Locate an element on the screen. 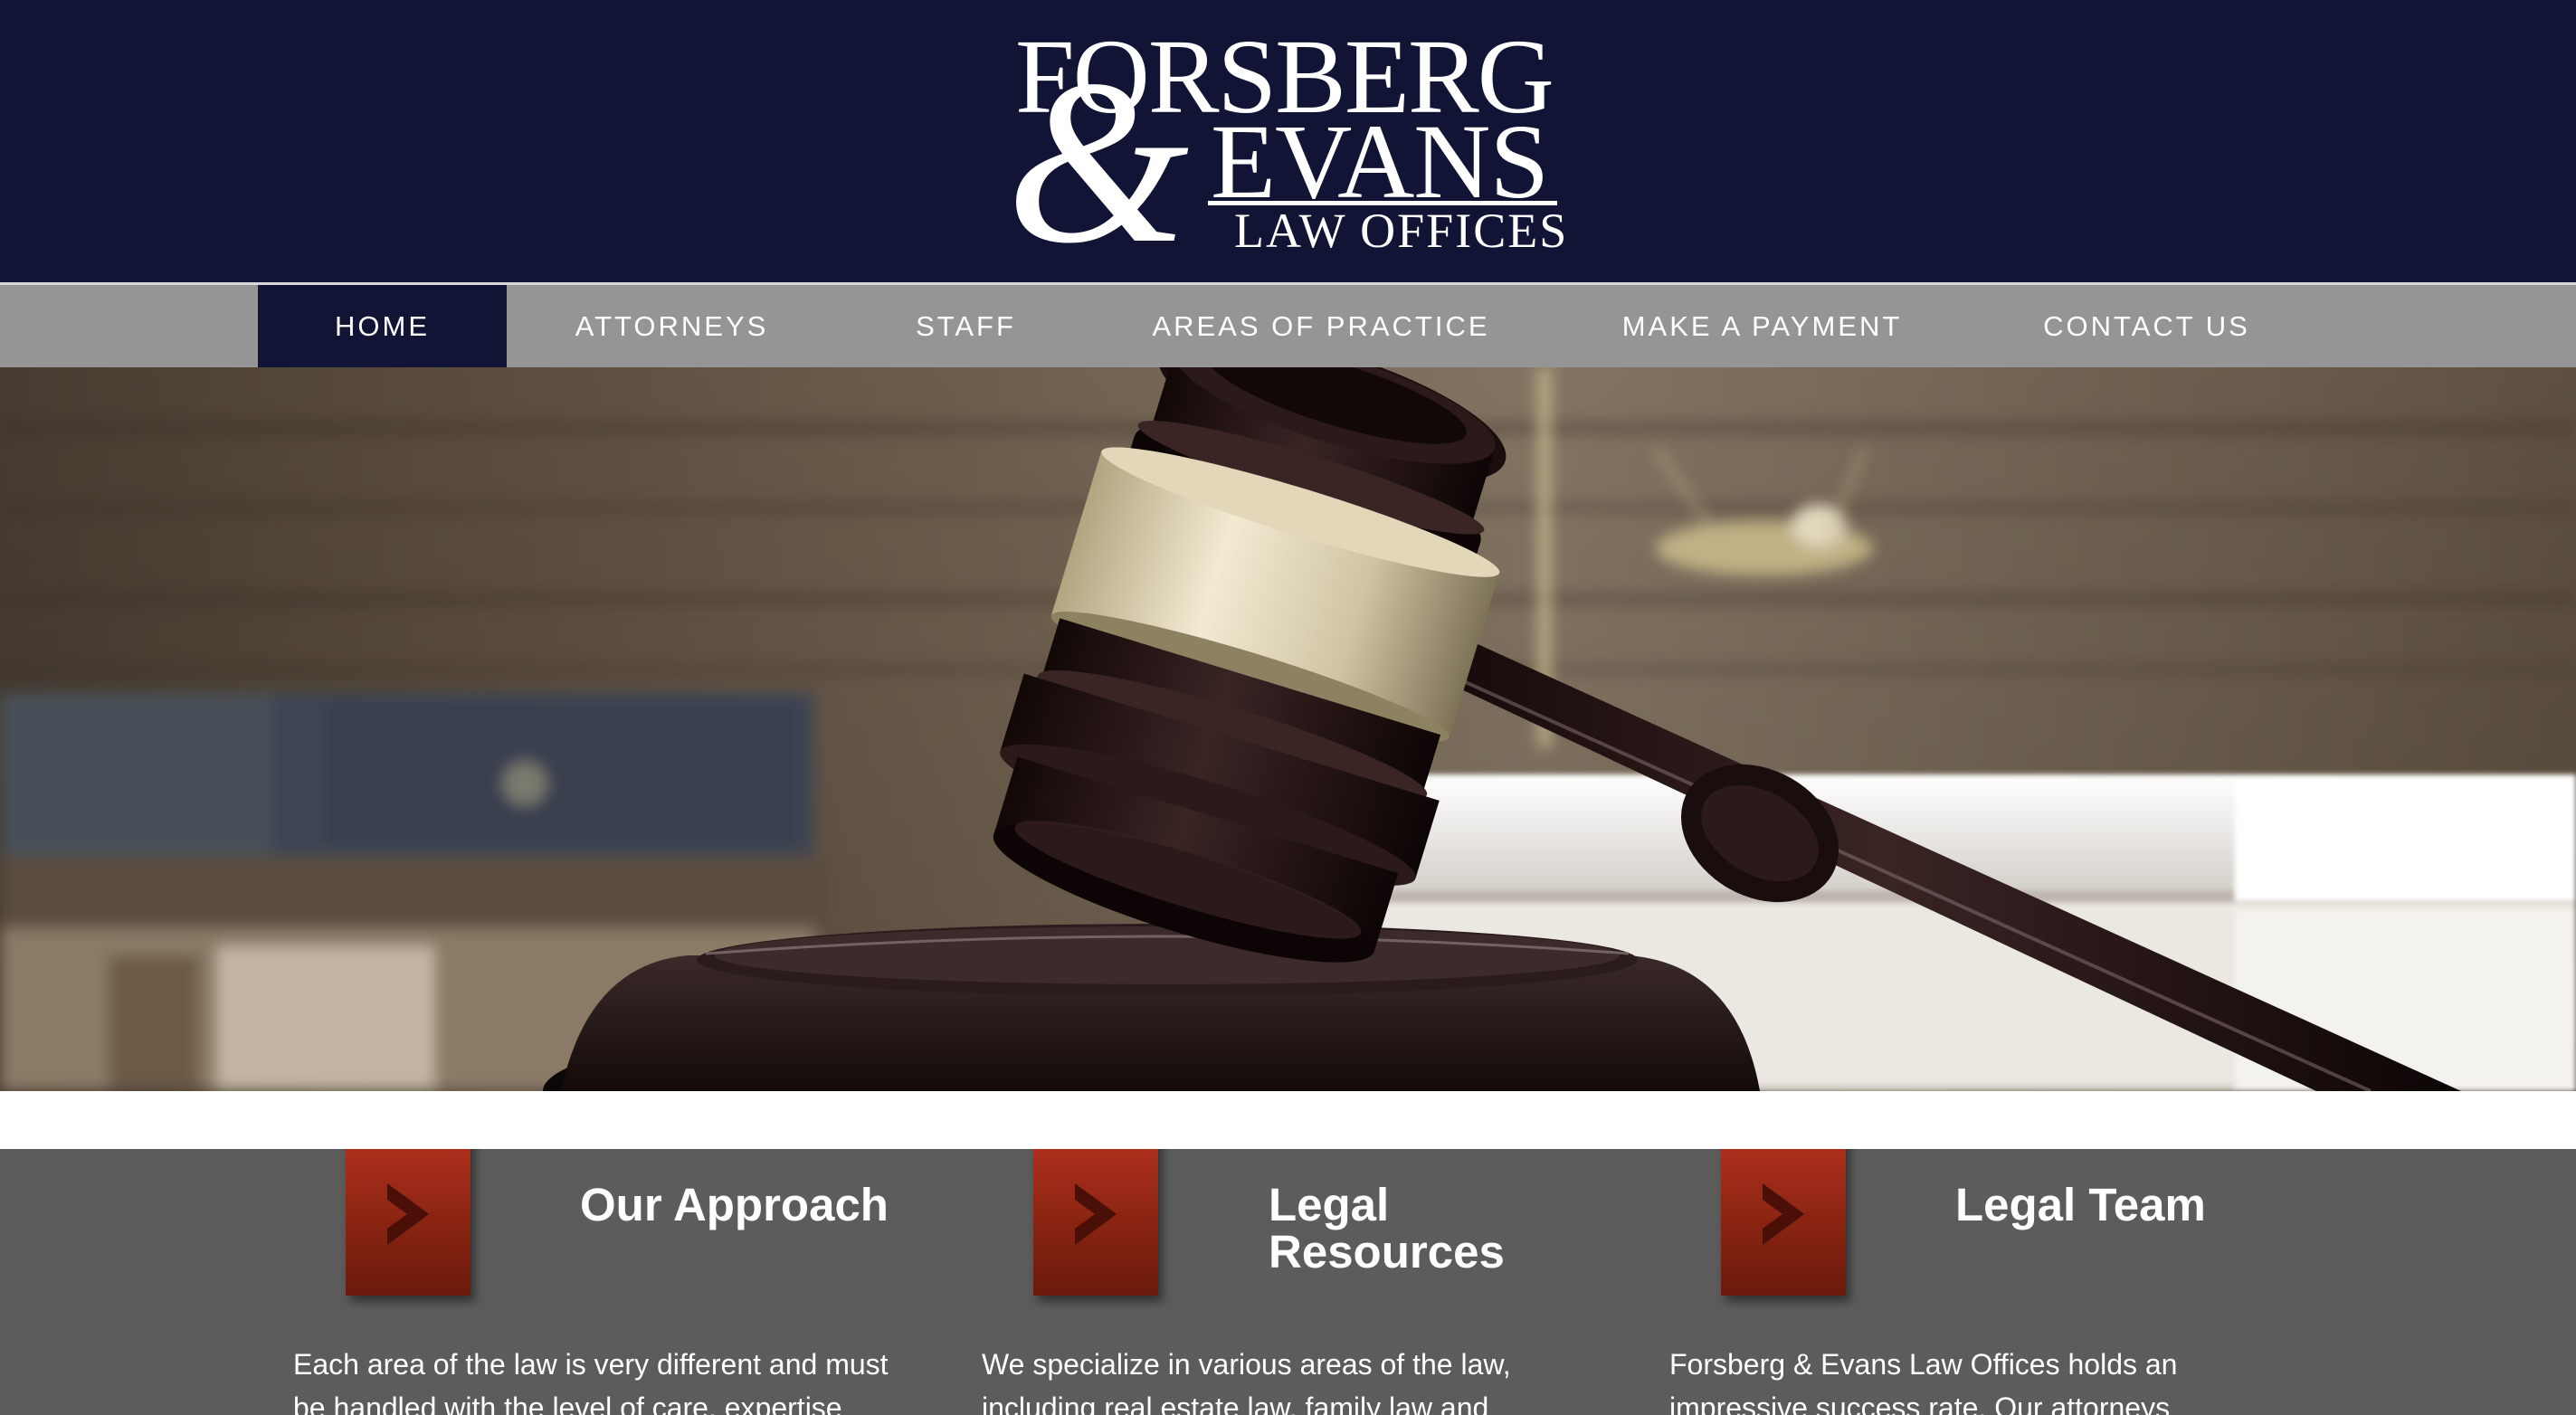 This screenshot has width=2576, height=1415. feature-team-title: Legal Team is located at coordinates (2080, 1204).